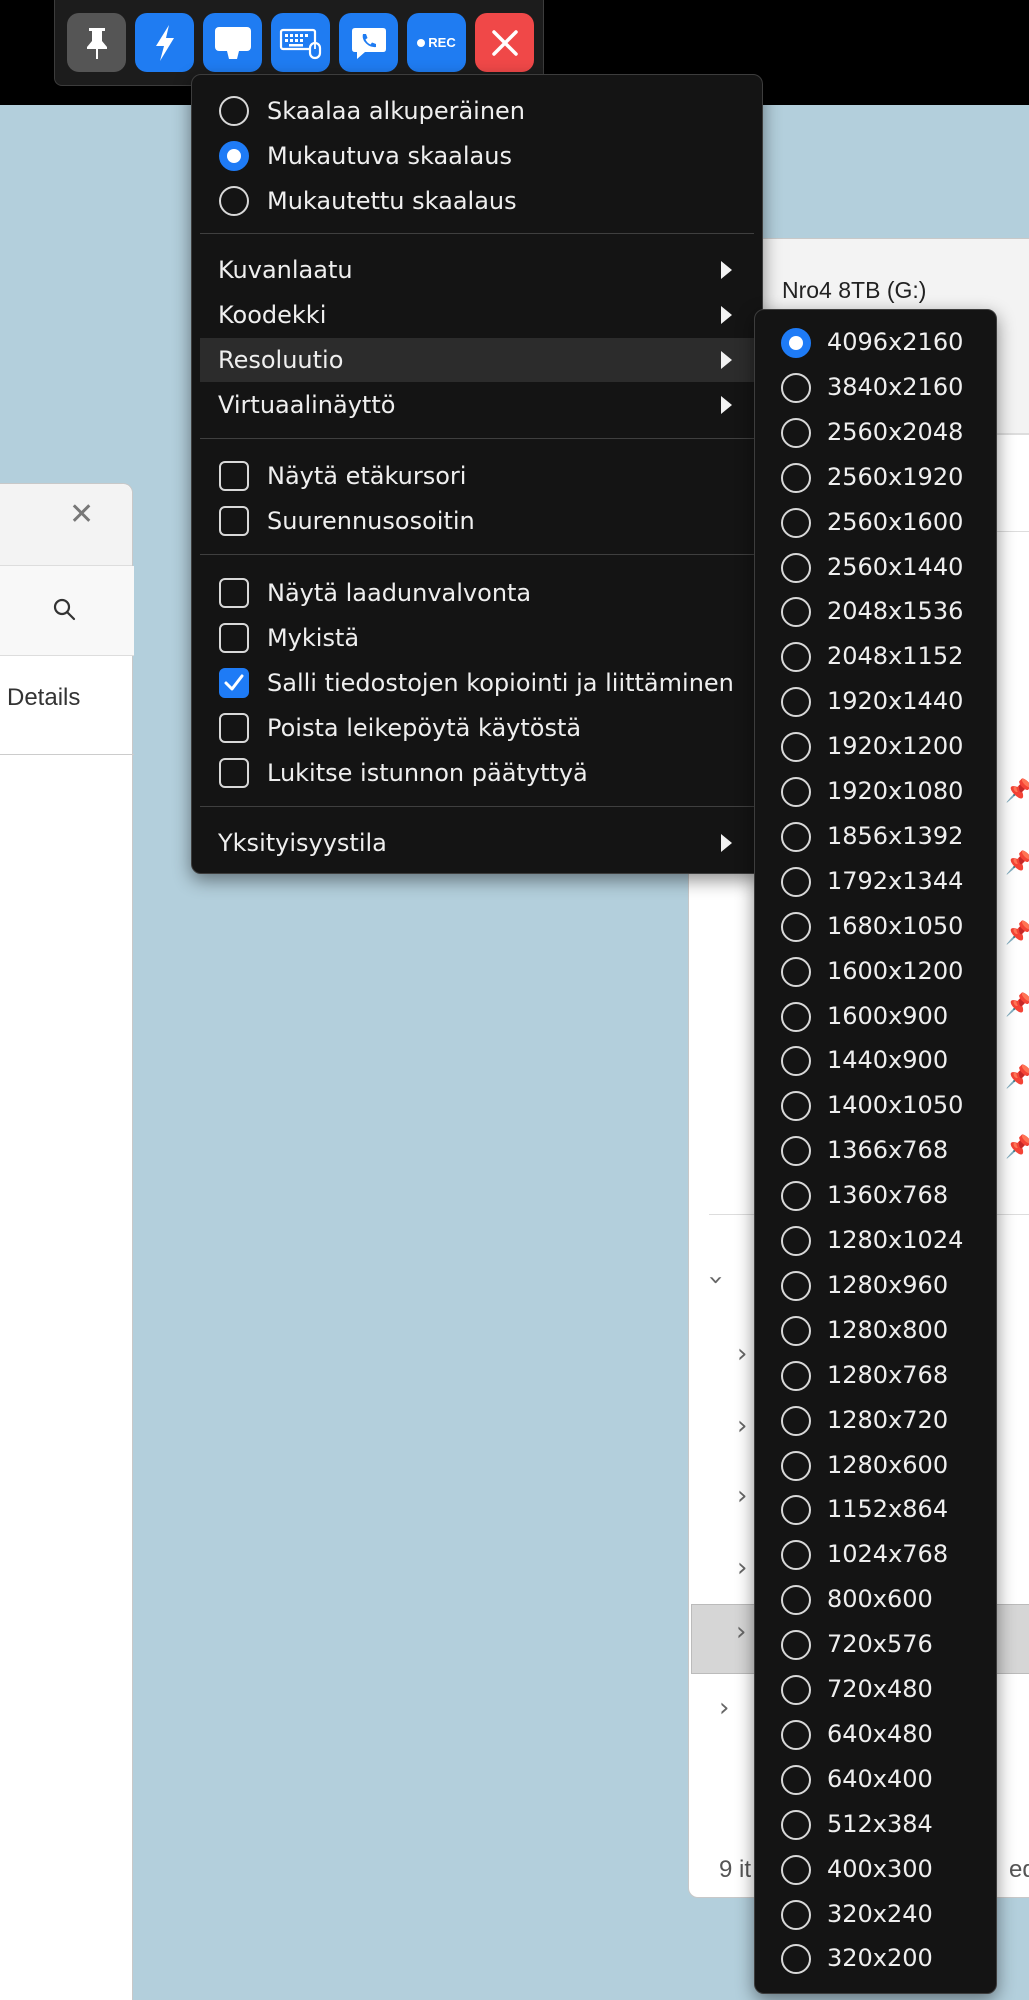 The height and width of the screenshot is (2000, 1029). What do you see at coordinates (81, 515) in the screenshot?
I see `close-icon: ✕` at bounding box center [81, 515].